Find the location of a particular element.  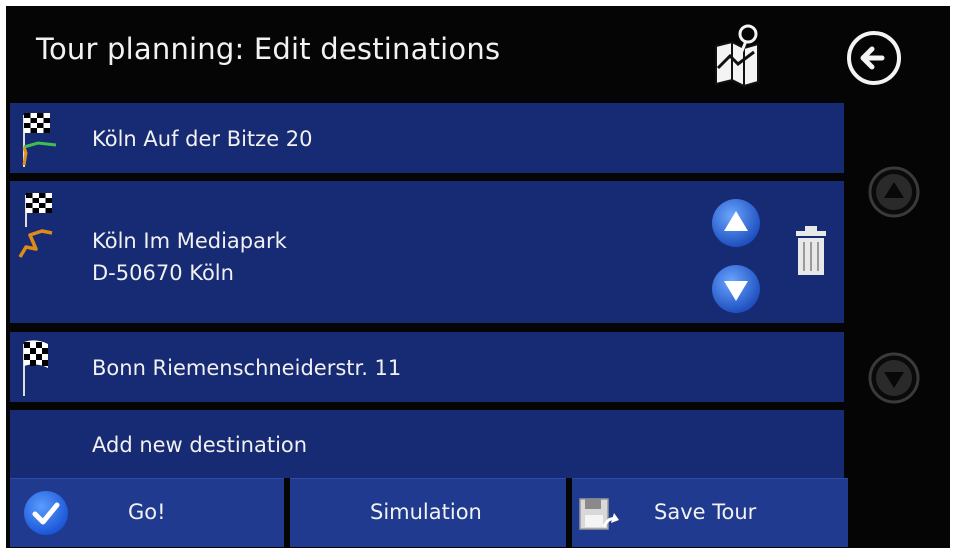

save-tour-button: Save Tour is located at coordinates (710, 512).